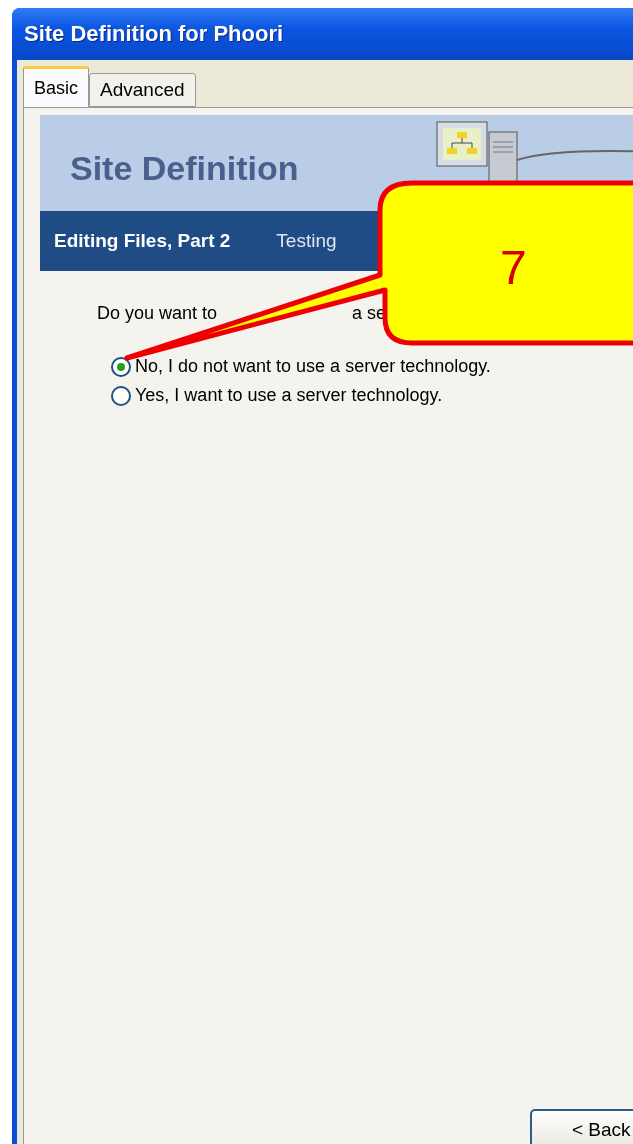  Describe the element at coordinates (142, 241) in the screenshot. I see `step-label: Editing Files, Part 2` at that location.